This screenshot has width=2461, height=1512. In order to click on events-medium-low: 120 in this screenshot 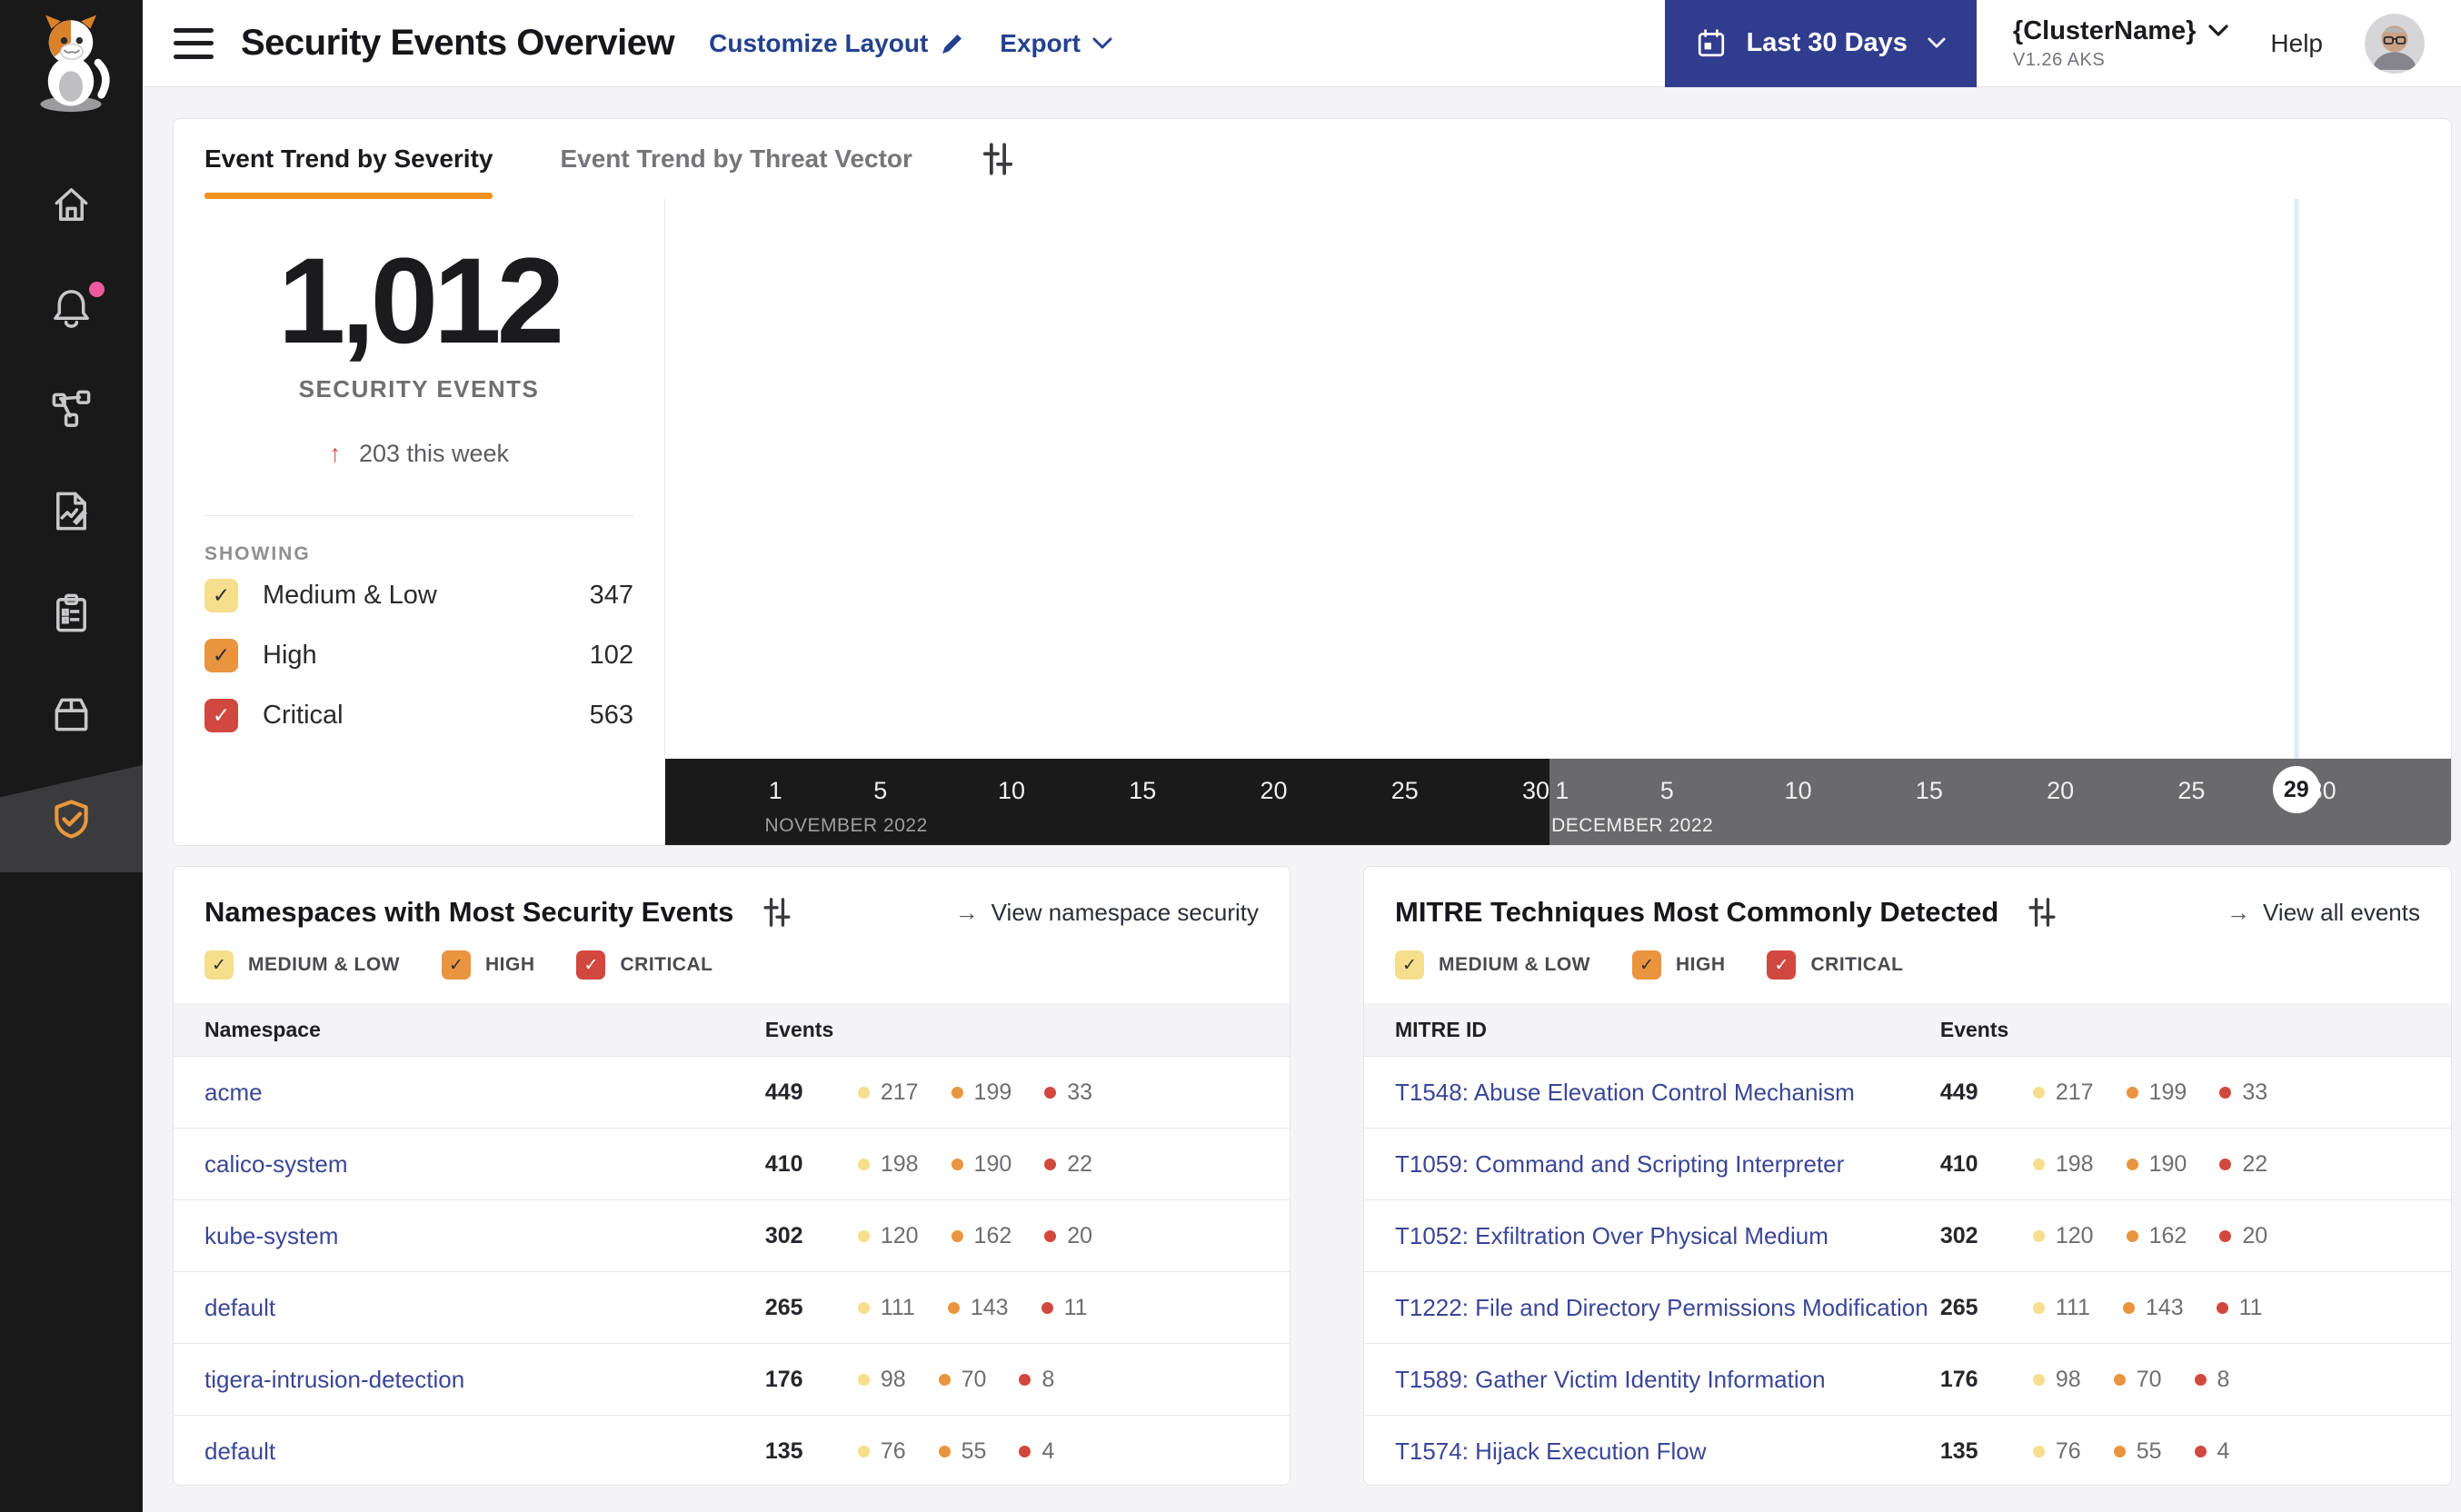, I will do `click(888, 1235)`.